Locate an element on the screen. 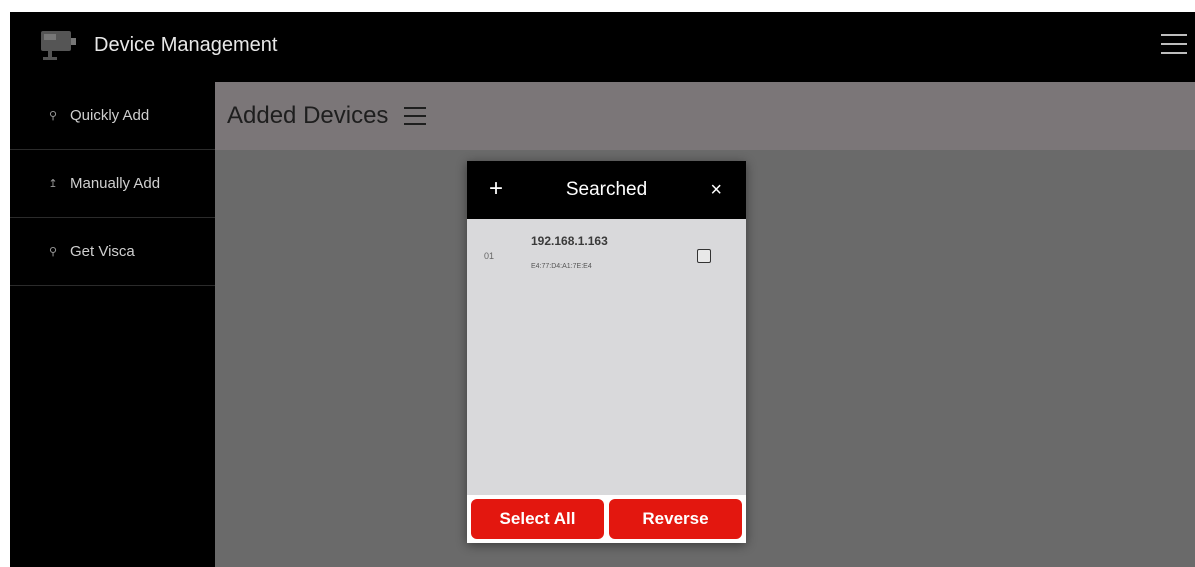  dialog-header: + Searched × is located at coordinates (606, 190).